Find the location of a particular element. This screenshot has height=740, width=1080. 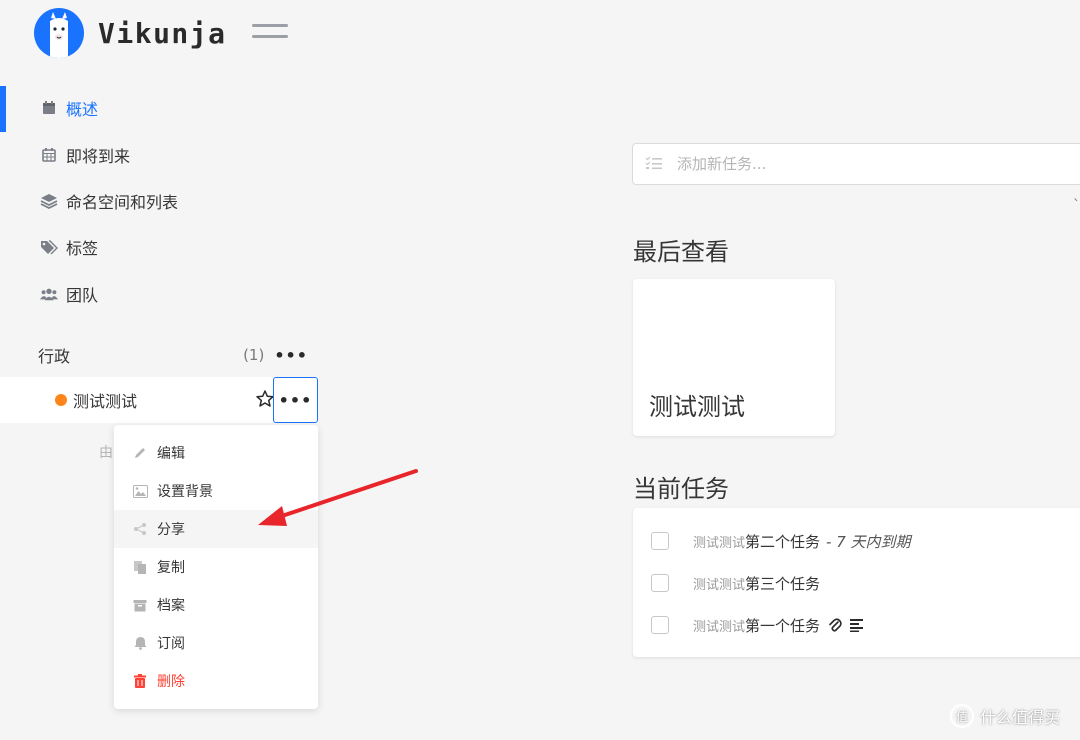

sidebar-item-label: 命名空间和列表 is located at coordinates (122, 202).